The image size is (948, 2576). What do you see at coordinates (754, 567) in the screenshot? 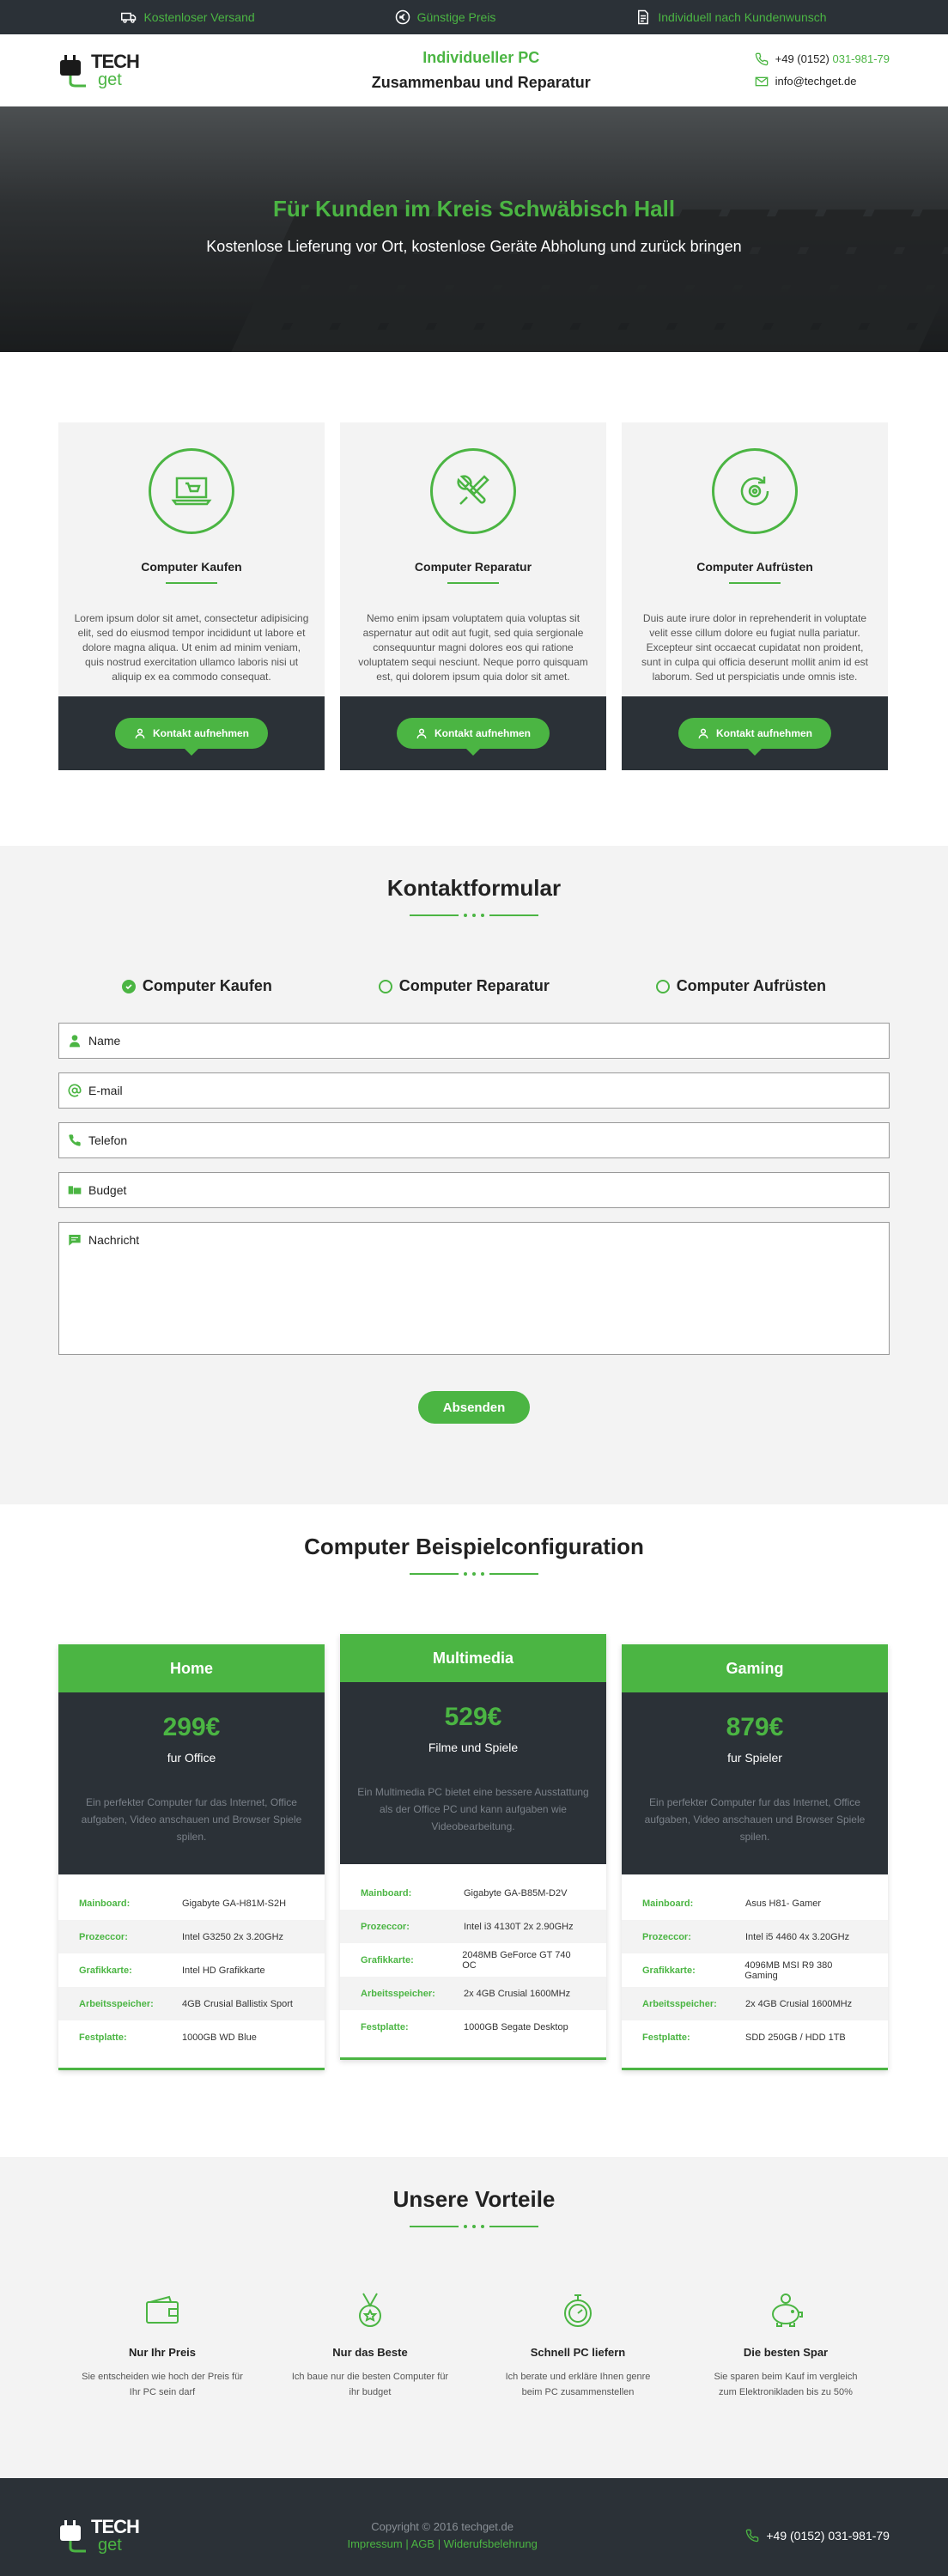
I see `service-title: Computer Aufrüsten` at bounding box center [754, 567].